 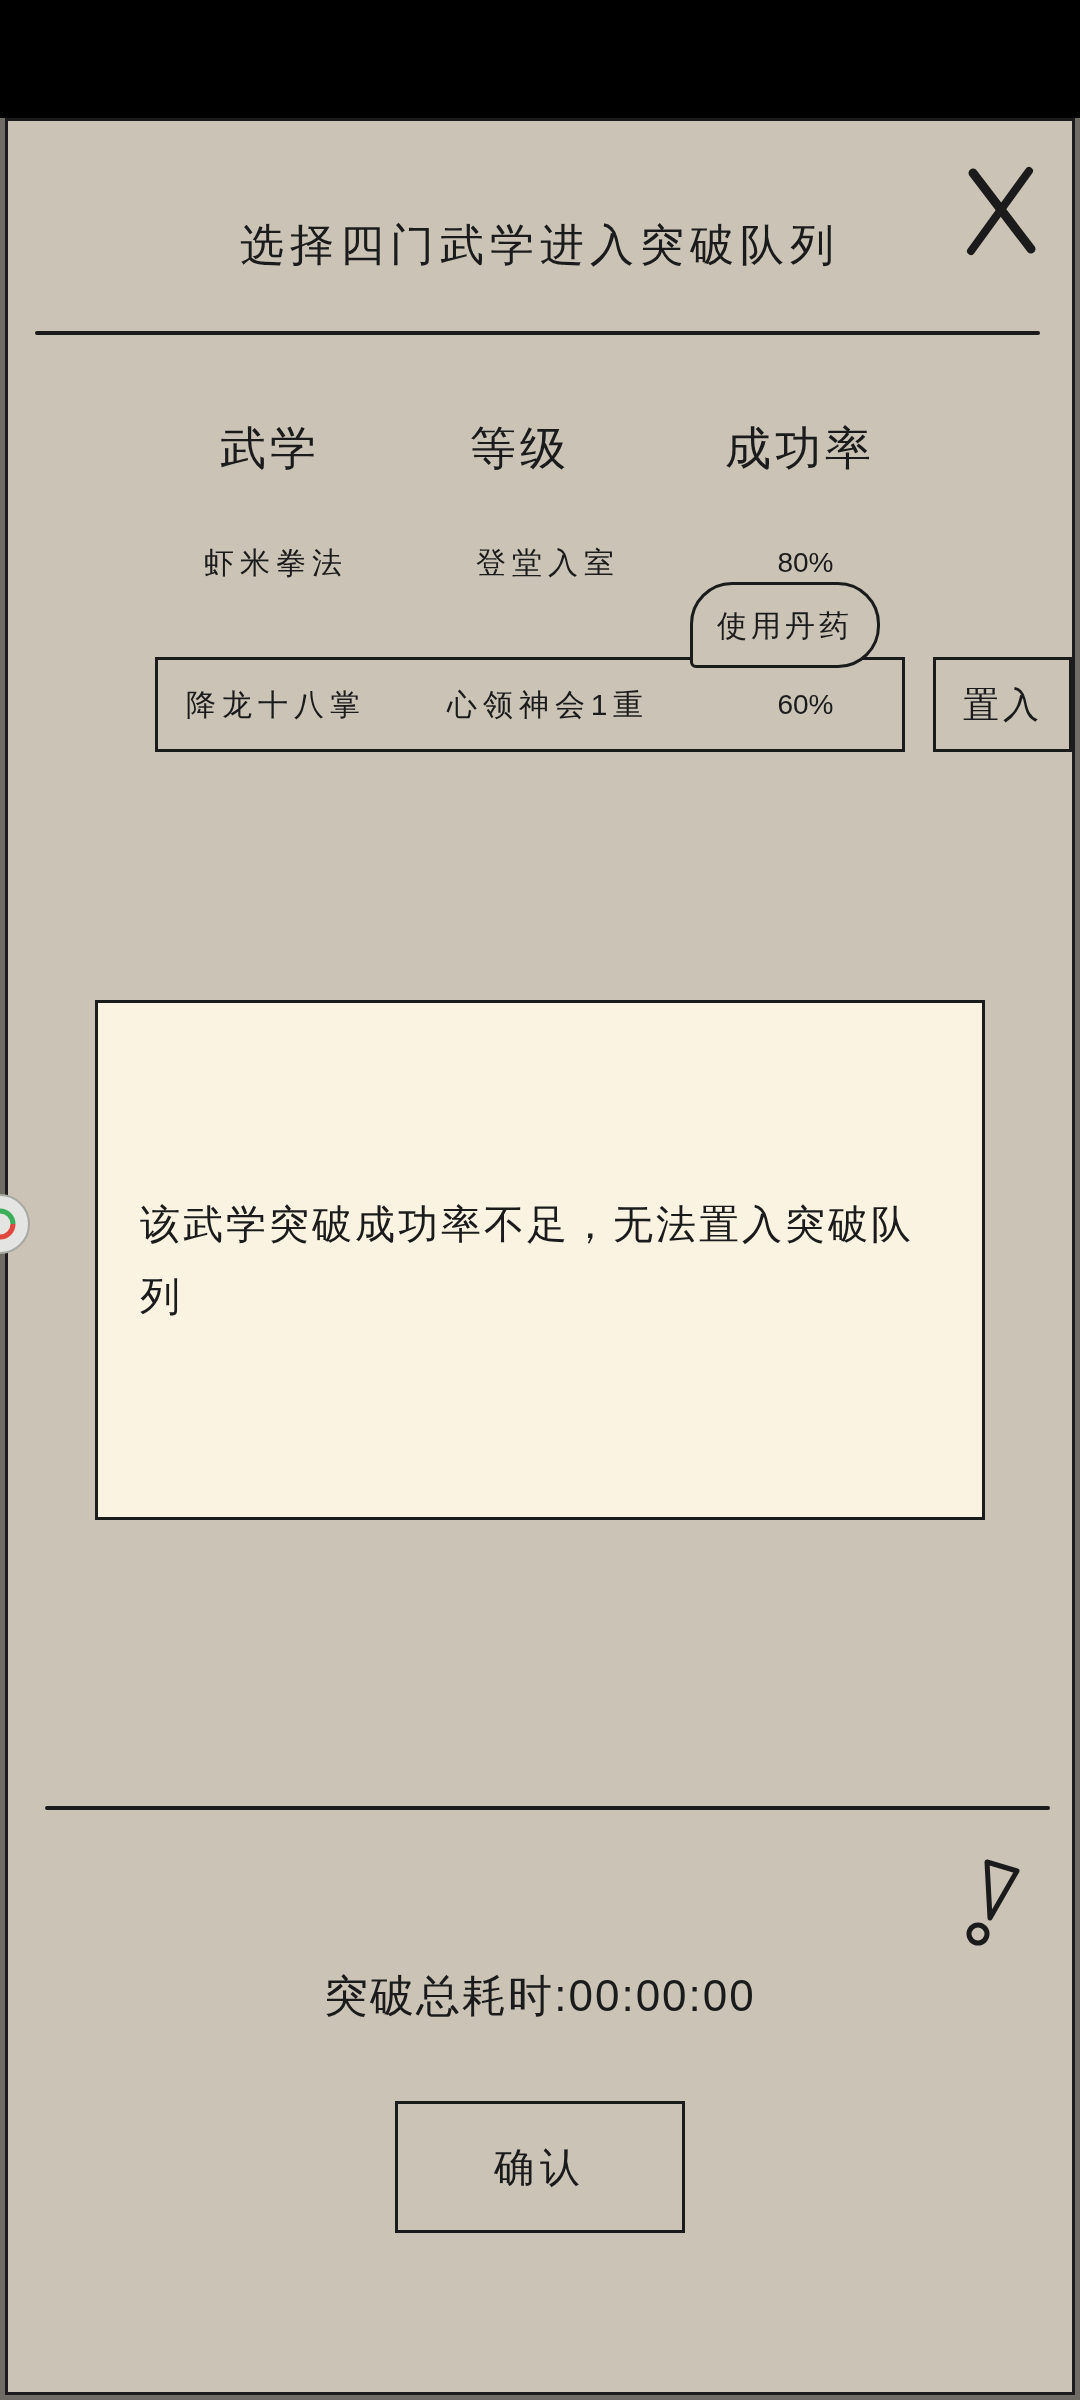 I want to click on use-pill-button: 使用丹药, so click(x=785, y=625).